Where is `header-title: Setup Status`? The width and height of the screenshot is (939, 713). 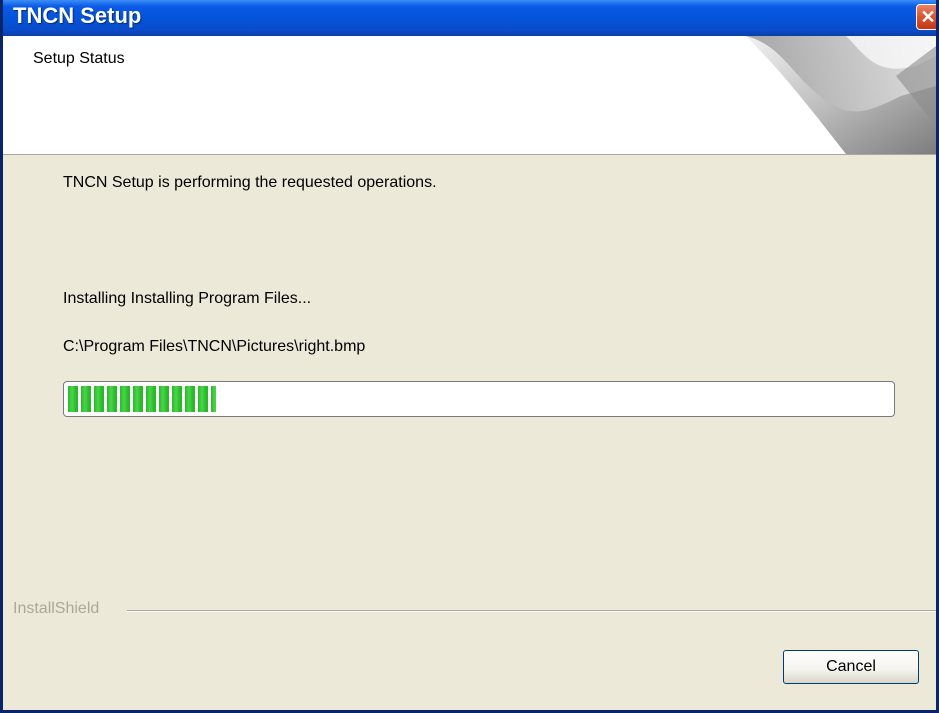
header-title: Setup Status is located at coordinates (79, 58).